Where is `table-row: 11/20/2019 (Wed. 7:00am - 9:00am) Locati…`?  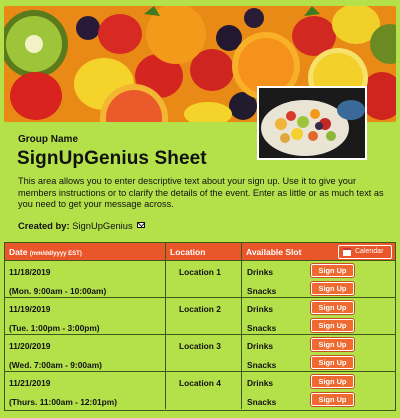 table-row: 11/20/2019 (Wed. 7:00am - 9:00am) Locati… is located at coordinates (200, 353).